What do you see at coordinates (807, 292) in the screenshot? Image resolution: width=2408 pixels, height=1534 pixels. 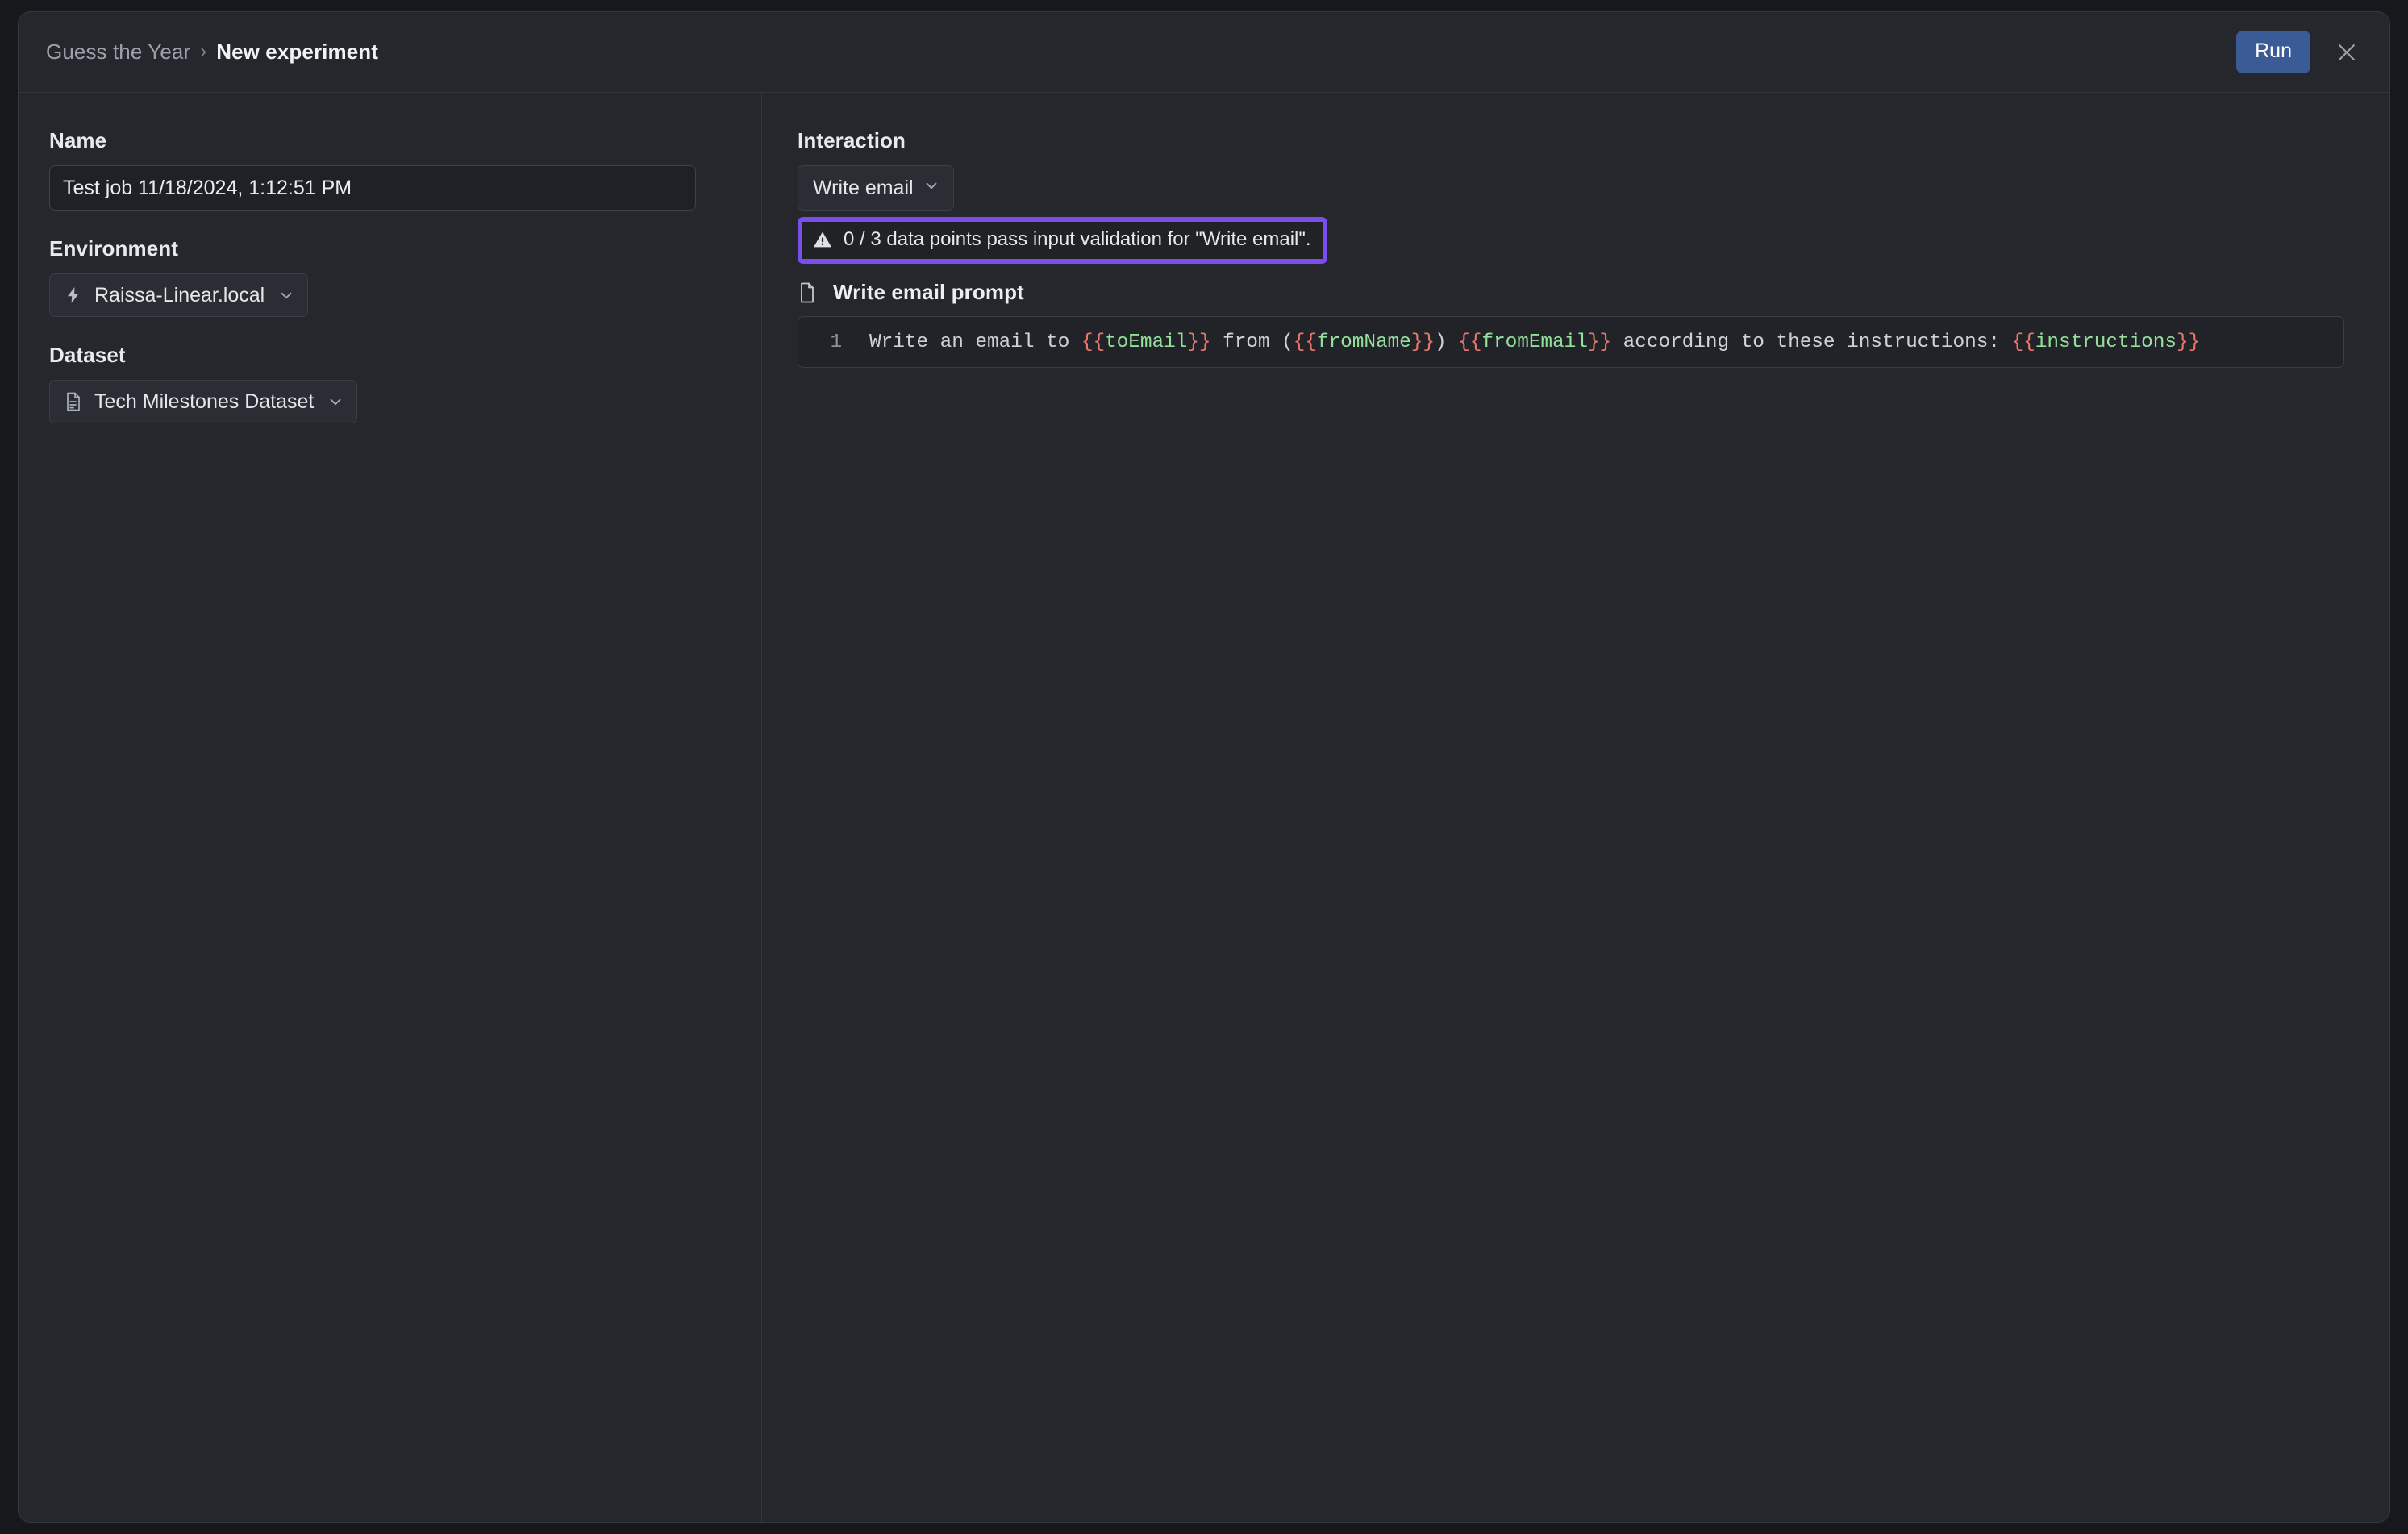 I see `file-icon` at bounding box center [807, 292].